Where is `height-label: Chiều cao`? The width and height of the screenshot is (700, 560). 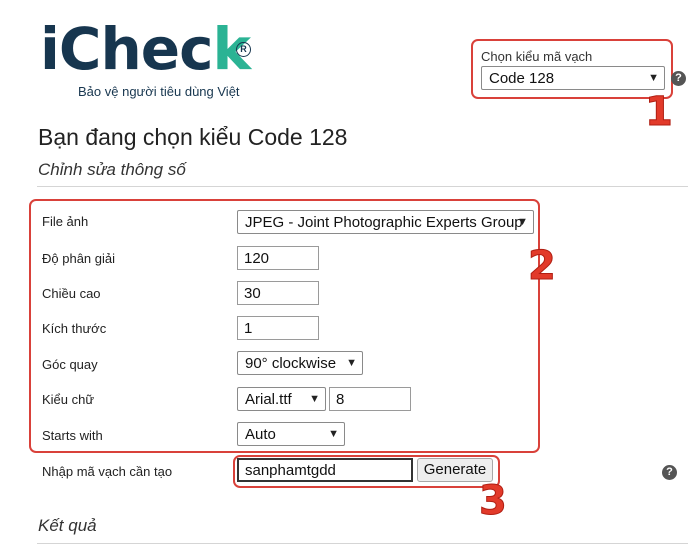
height-label: Chiều cao is located at coordinates (71, 293).